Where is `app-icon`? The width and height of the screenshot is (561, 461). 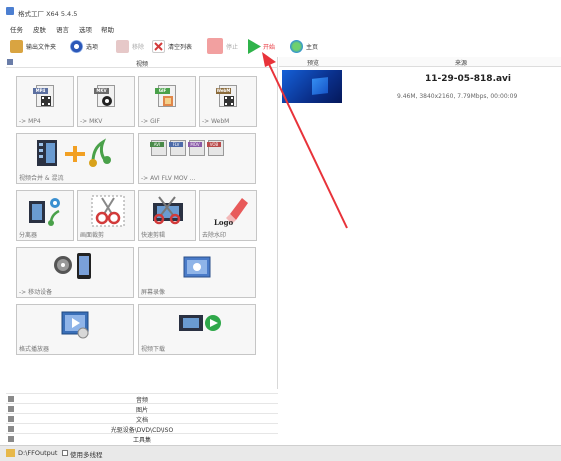
app-icon is located at coordinates (10, 11).